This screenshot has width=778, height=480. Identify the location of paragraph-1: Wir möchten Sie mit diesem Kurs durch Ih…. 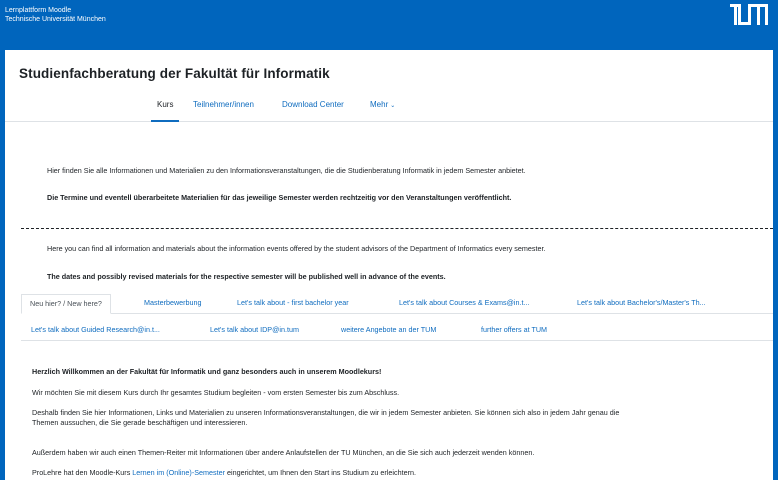
(216, 392).